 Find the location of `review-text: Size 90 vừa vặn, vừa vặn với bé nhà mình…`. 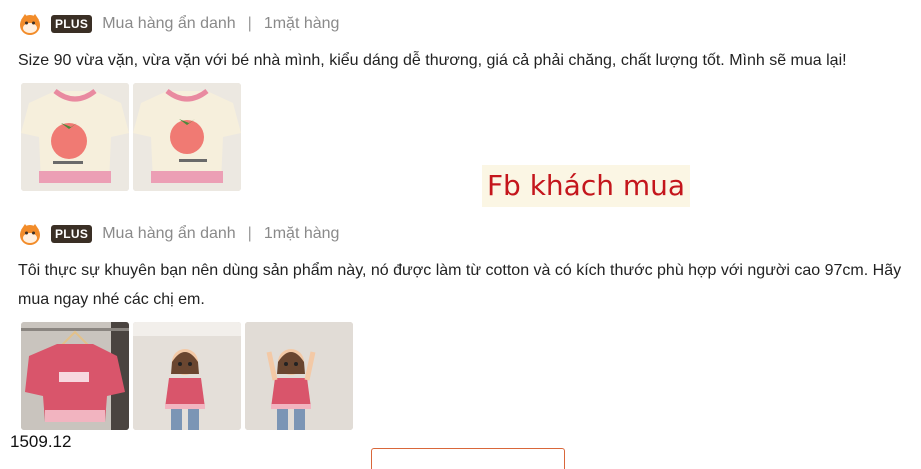

review-text: Size 90 vừa vặn, vừa vặn với bé nhà mình… is located at coordinates (432, 60).